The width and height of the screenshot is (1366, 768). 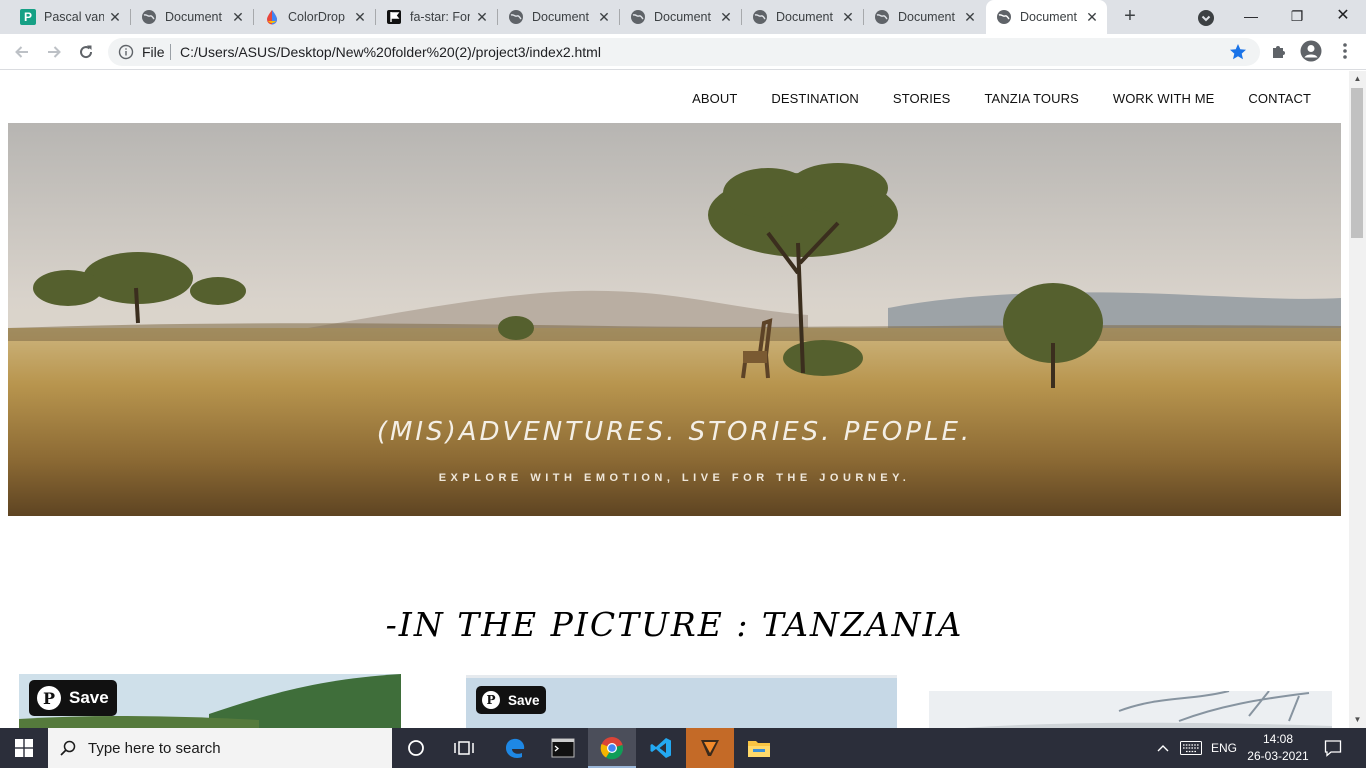 I want to click on profile-avatar-icon, so click(x=1311, y=51).